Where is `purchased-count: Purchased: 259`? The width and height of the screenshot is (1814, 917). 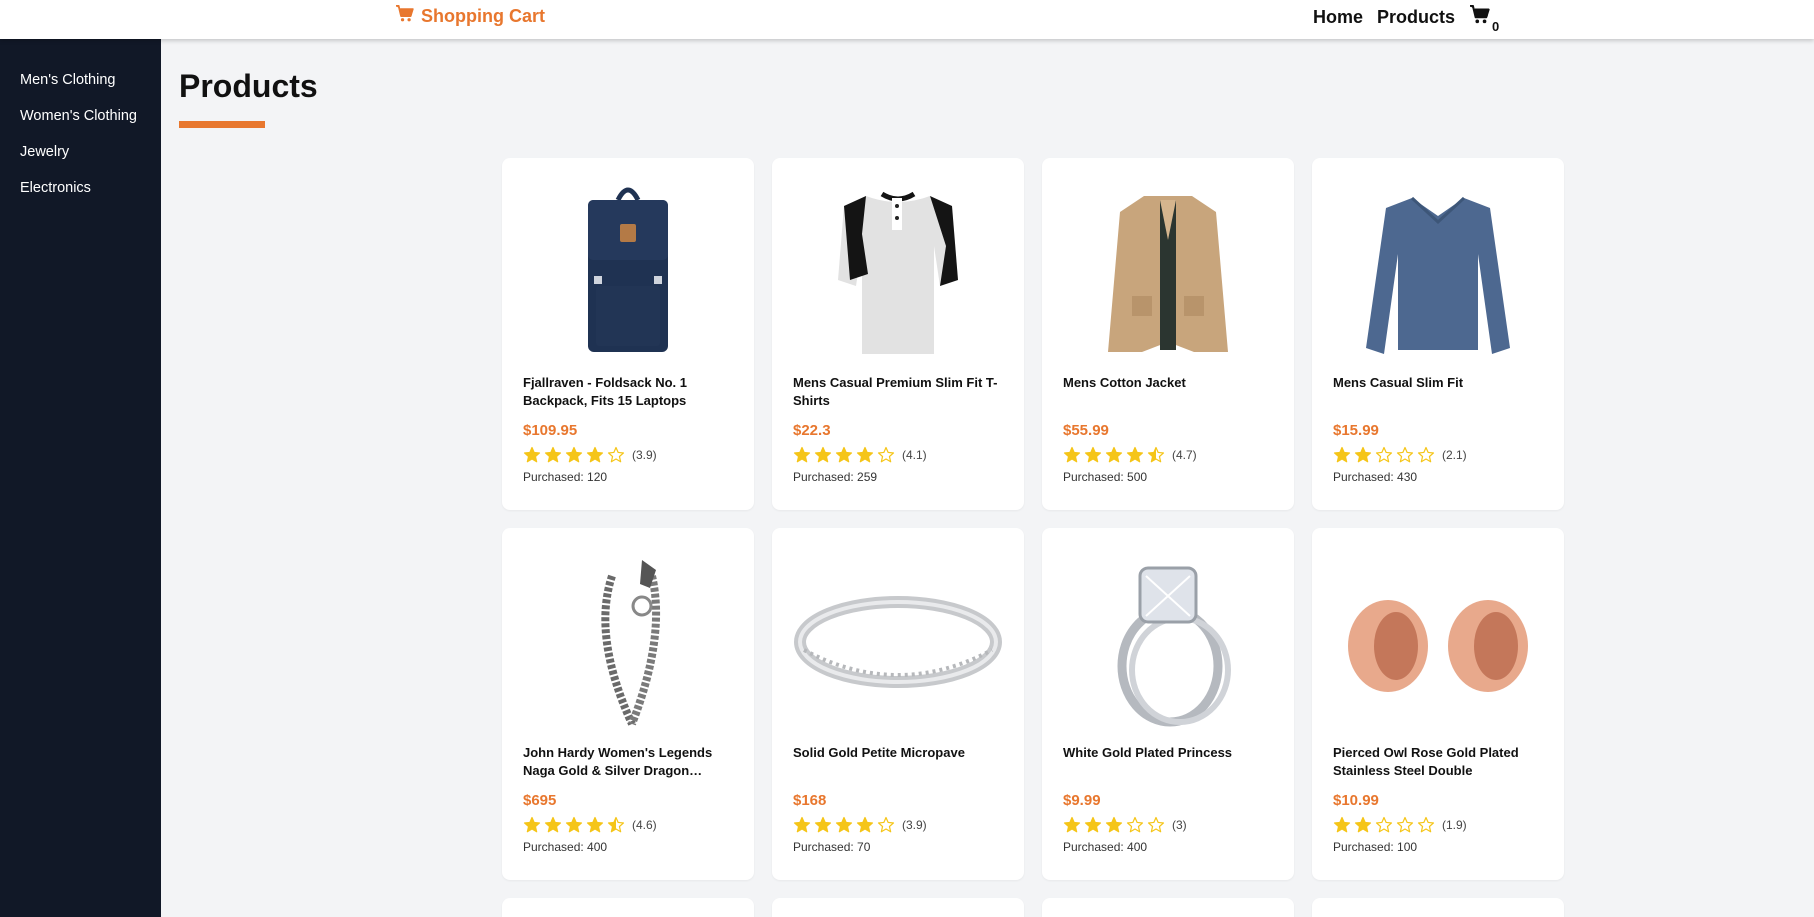
purchased-count: Purchased: 259 is located at coordinates (835, 477).